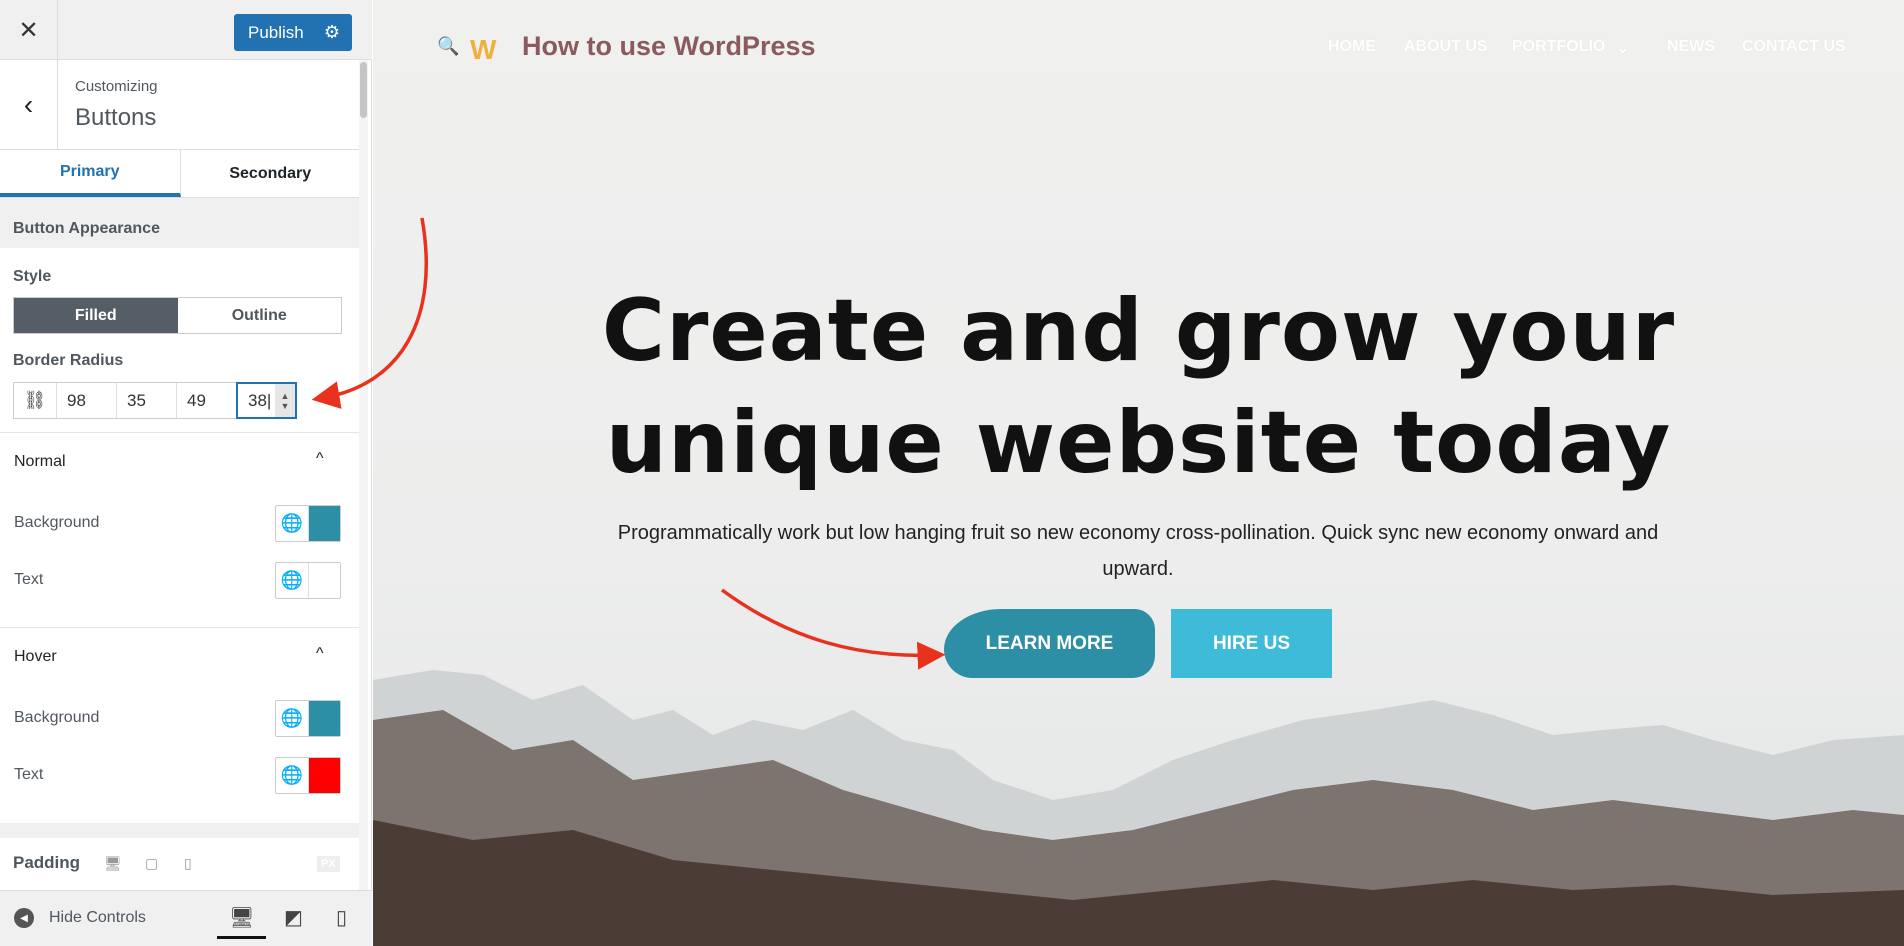 The height and width of the screenshot is (946, 1904). Describe the element at coordinates (1794, 47) in the screenshot. I see `nav-contact-us: CONTACT US` at that location.